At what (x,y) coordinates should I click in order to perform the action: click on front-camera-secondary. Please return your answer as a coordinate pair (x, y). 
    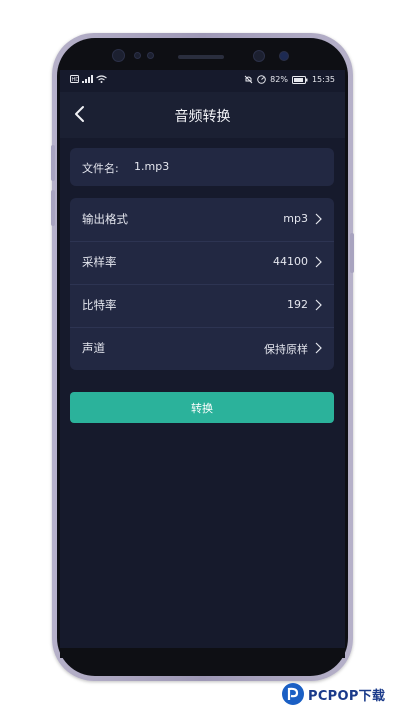
    Looking at the image, I should click on (284, 56).